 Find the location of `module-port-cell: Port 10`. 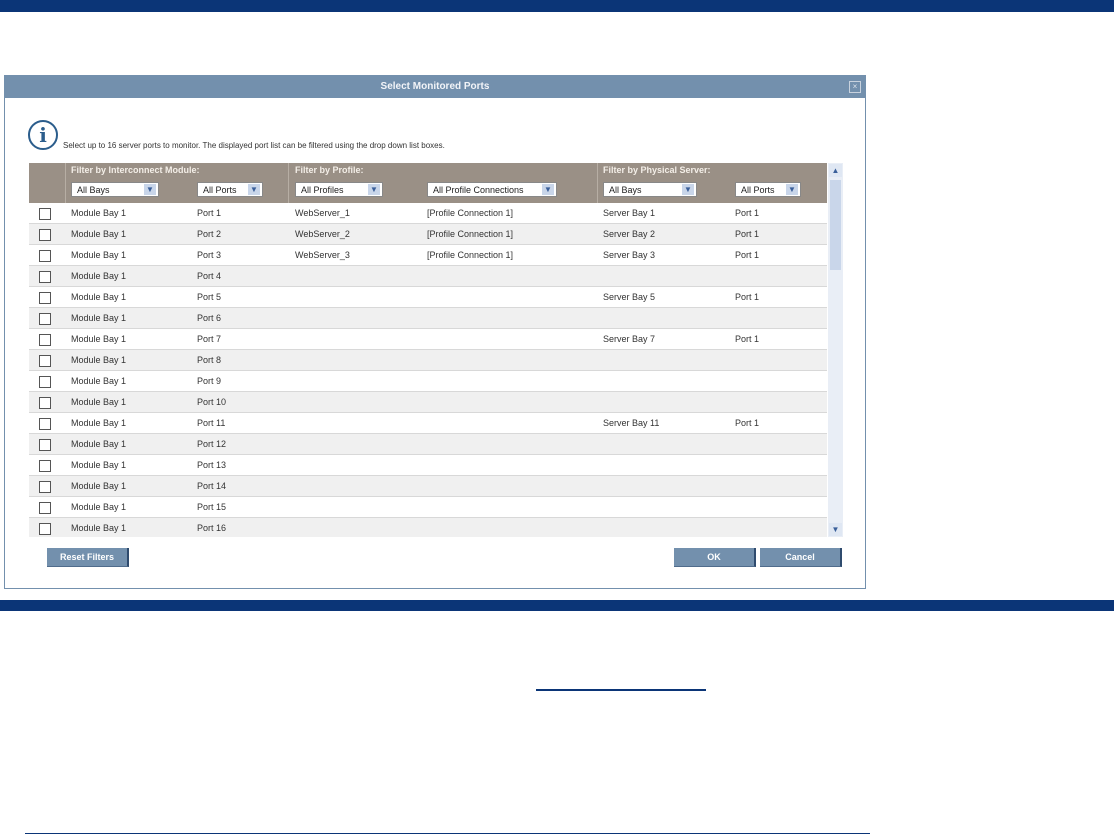

module-port-cell: Port 10 is located at coordinates (212, 402).